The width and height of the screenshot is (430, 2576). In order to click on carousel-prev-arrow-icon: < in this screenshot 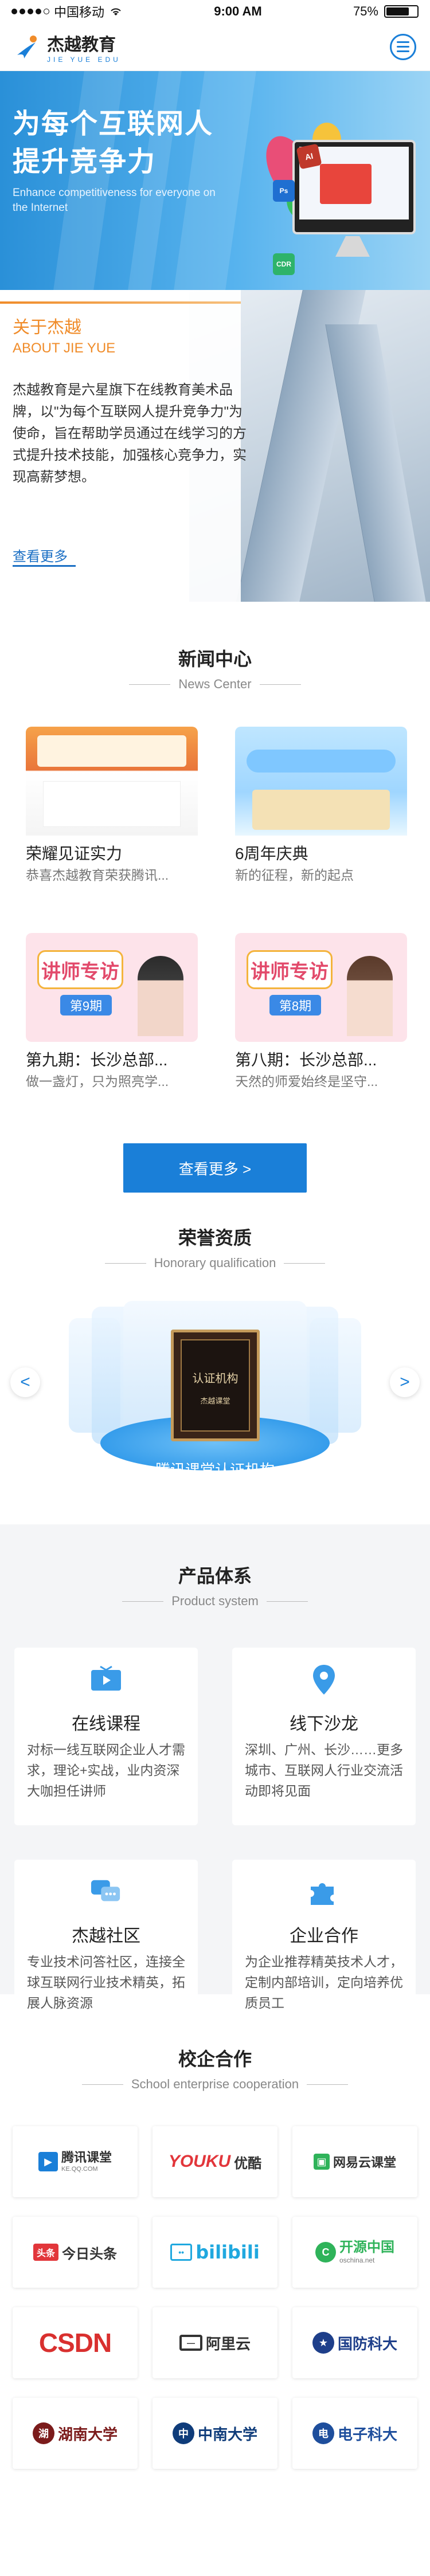, I will do `click(25, 1382)`.